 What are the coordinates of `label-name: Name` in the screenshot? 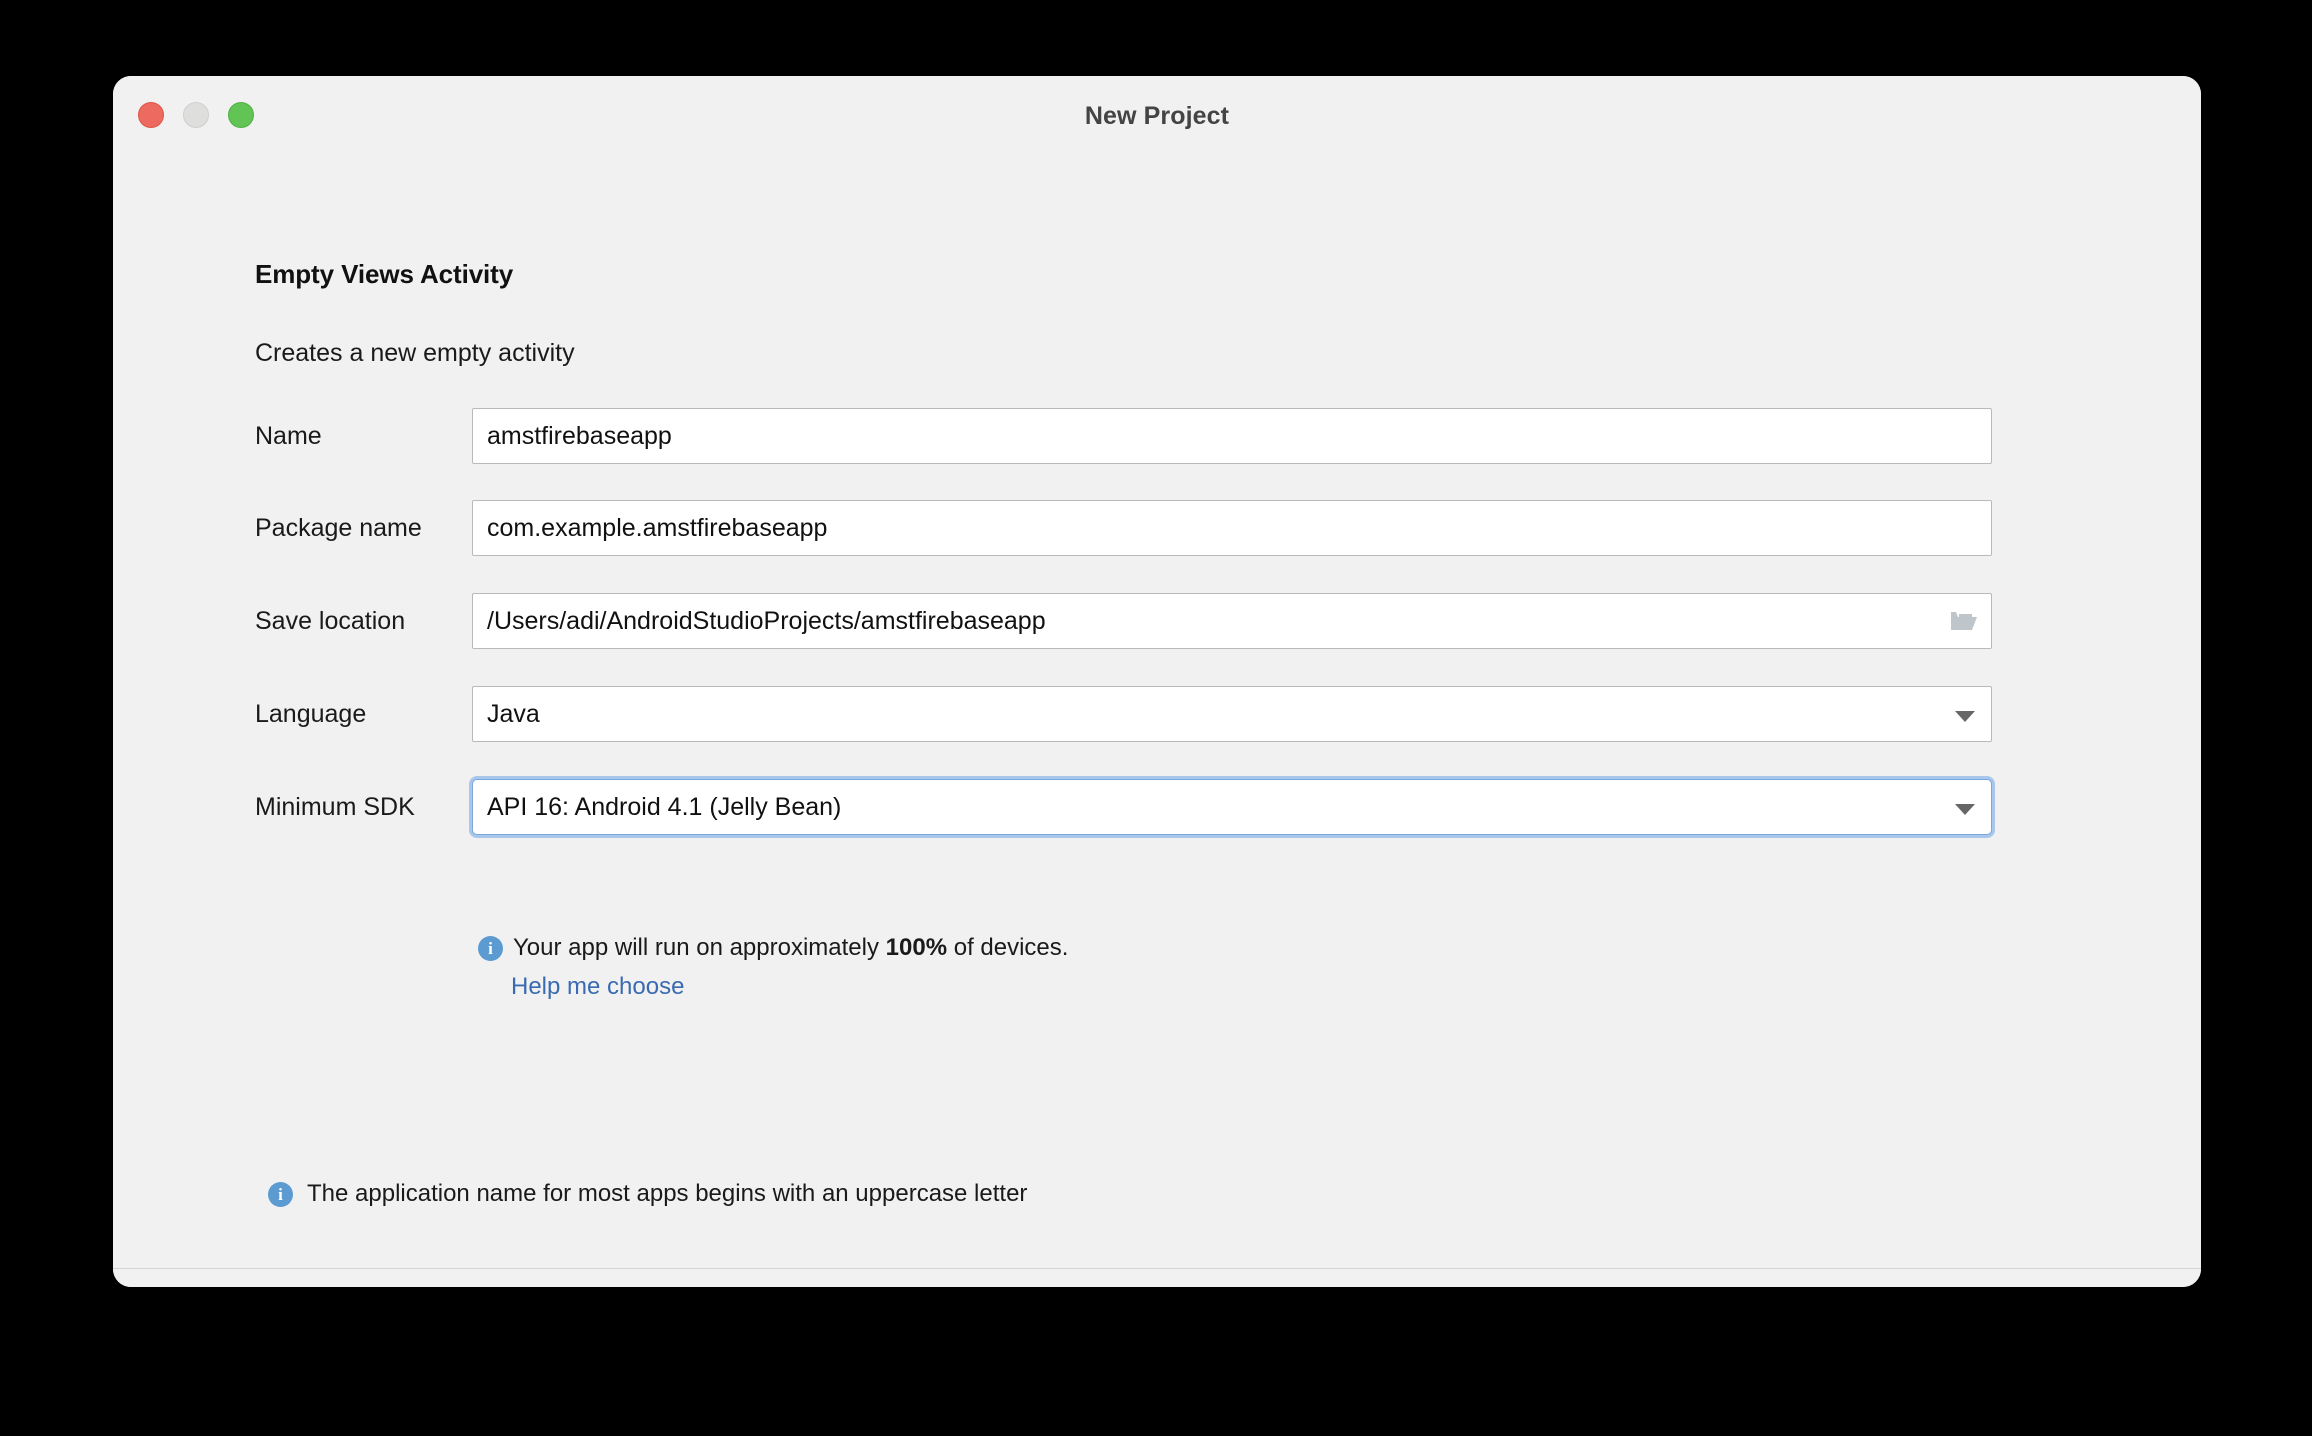 It's located at (288, 436).